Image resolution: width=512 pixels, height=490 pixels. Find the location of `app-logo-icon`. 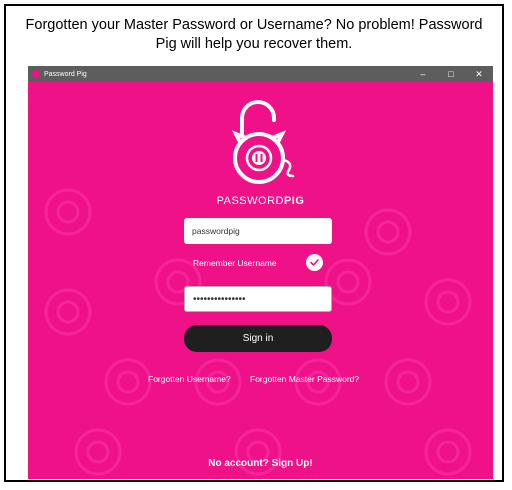

app-logo-icon is located at coordinates (36, 74).